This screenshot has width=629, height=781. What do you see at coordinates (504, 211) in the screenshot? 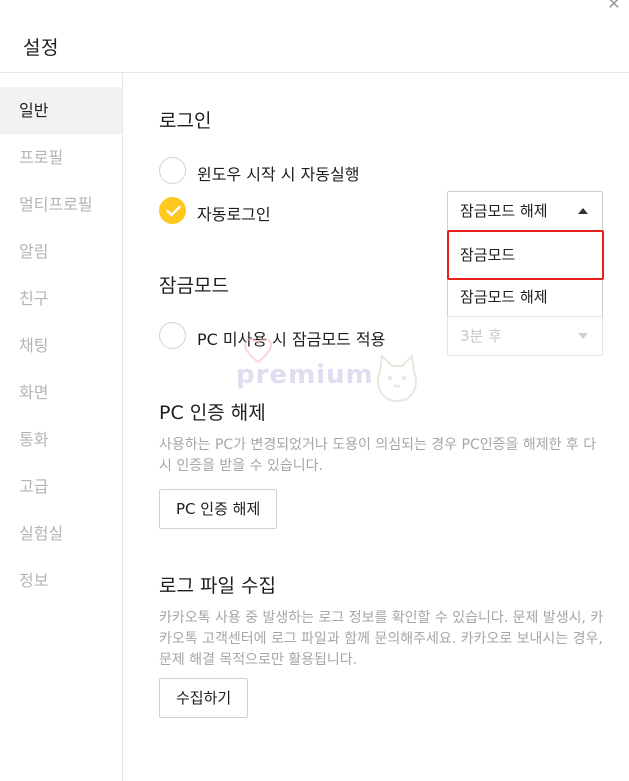
I see `lock-mode-select-value: 잠금모드 해제` at bounding box center [504, 211].